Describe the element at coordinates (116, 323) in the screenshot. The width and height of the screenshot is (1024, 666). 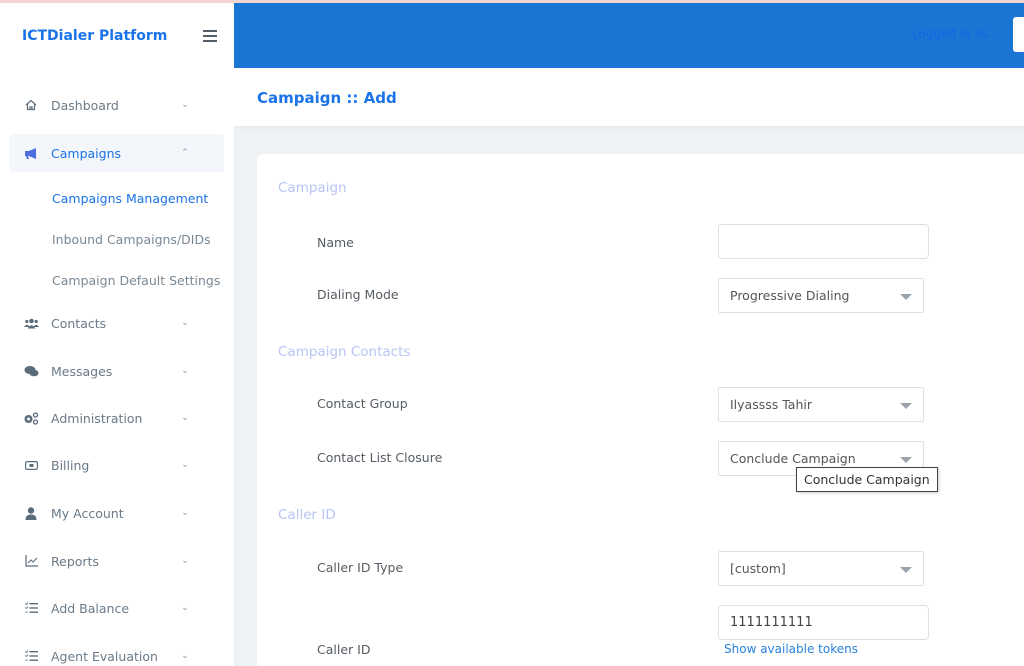
I see `sidebar-item-contacts: Contacts ⌄` at that location.